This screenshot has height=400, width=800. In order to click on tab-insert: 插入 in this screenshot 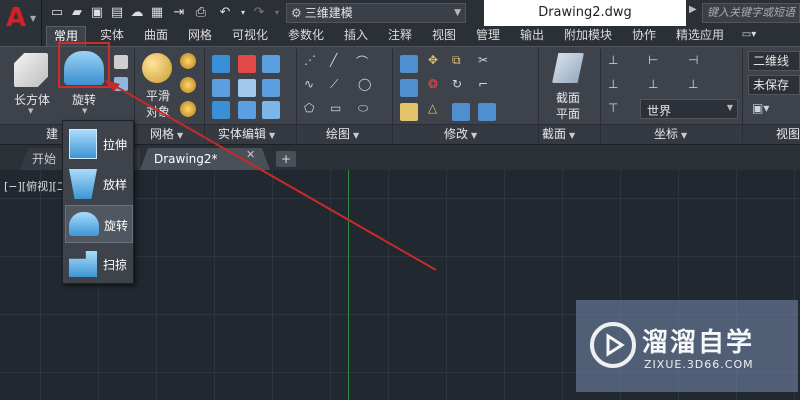, I will do `click(356, 36)`.